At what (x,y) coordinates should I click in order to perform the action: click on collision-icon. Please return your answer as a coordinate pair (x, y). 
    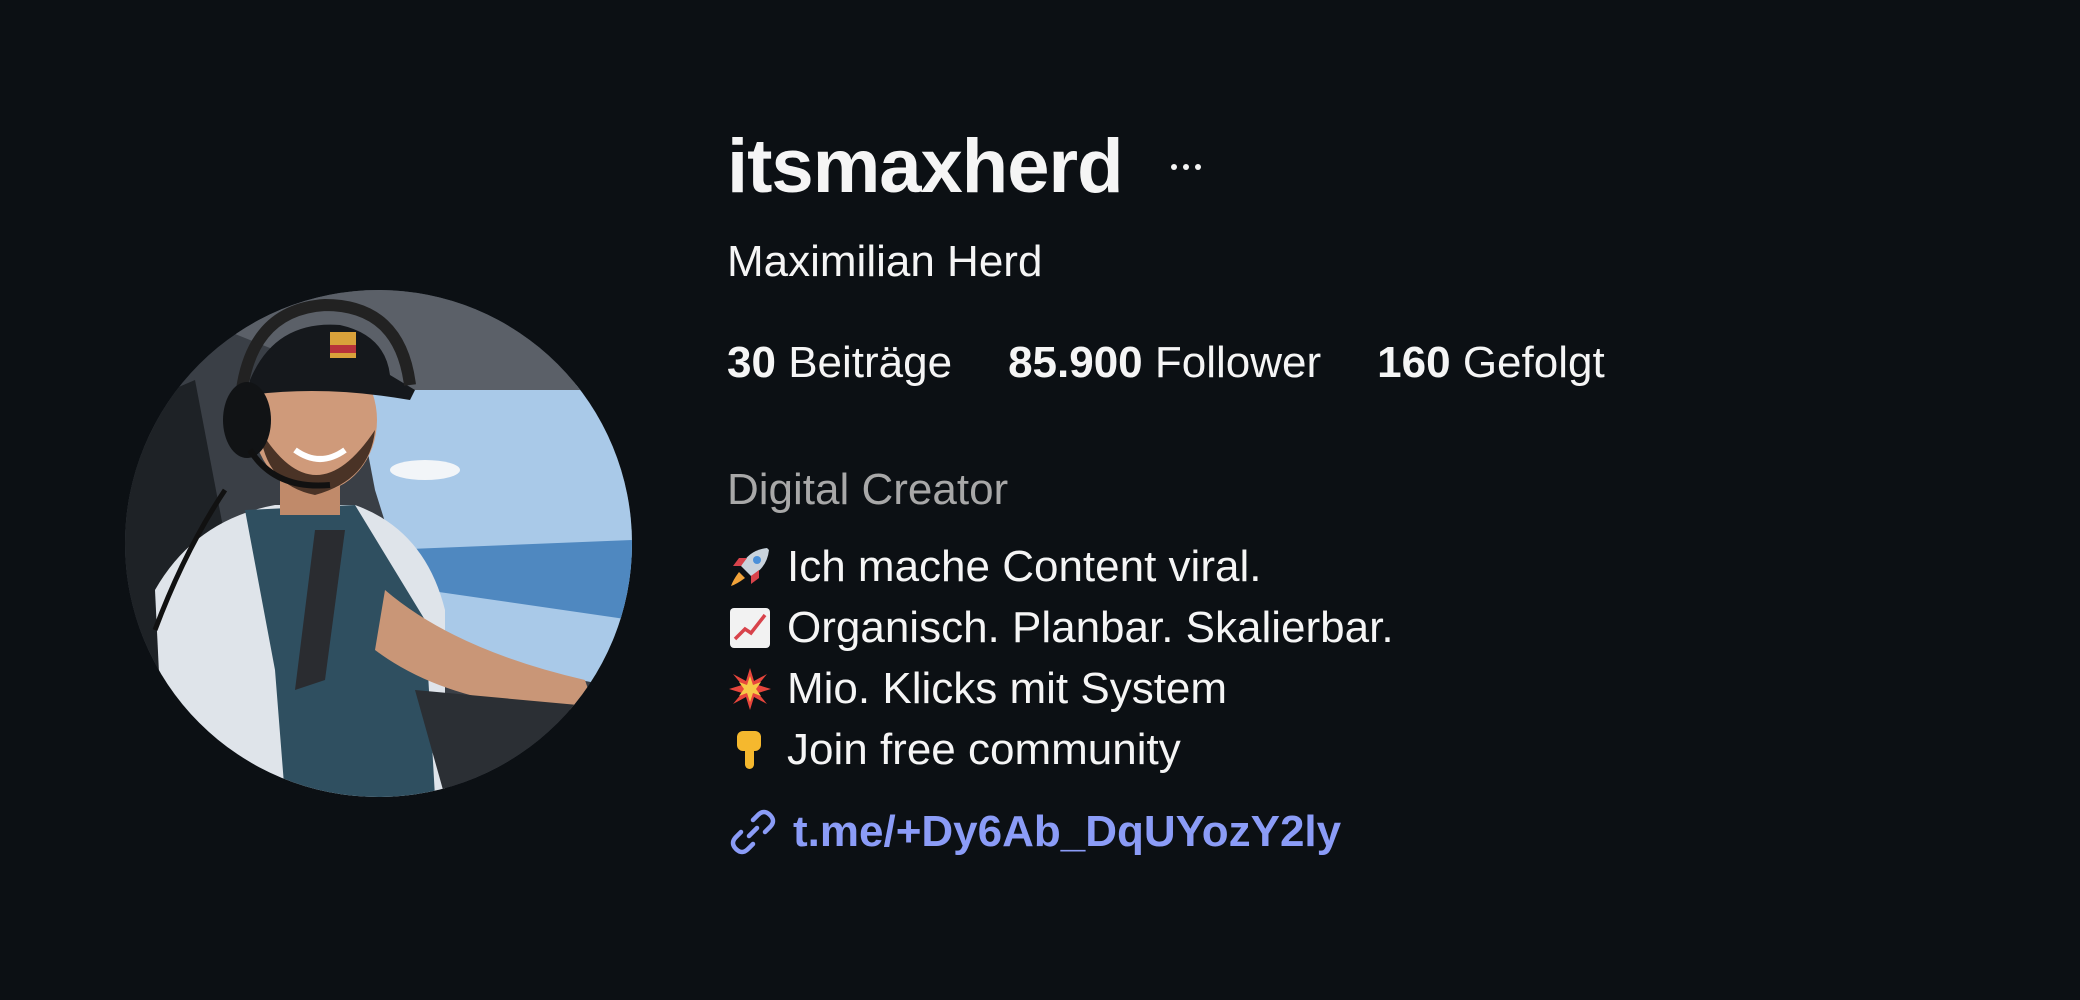
    Looking at the image, I should click on (750, 689).